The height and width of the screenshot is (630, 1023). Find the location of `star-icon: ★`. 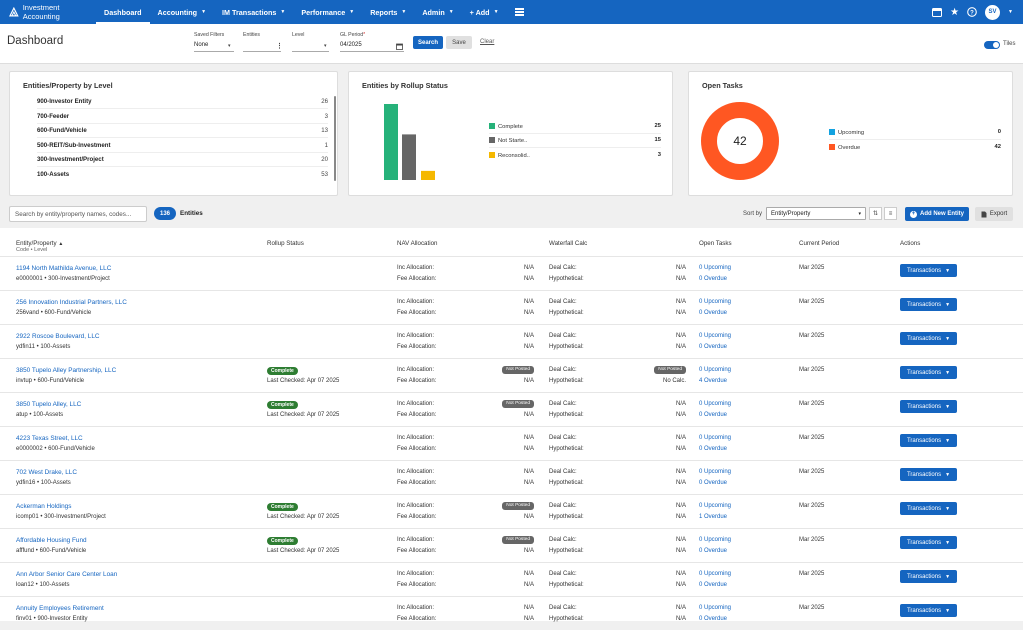

star-icon: ★ is located at coordinates (954, 12).